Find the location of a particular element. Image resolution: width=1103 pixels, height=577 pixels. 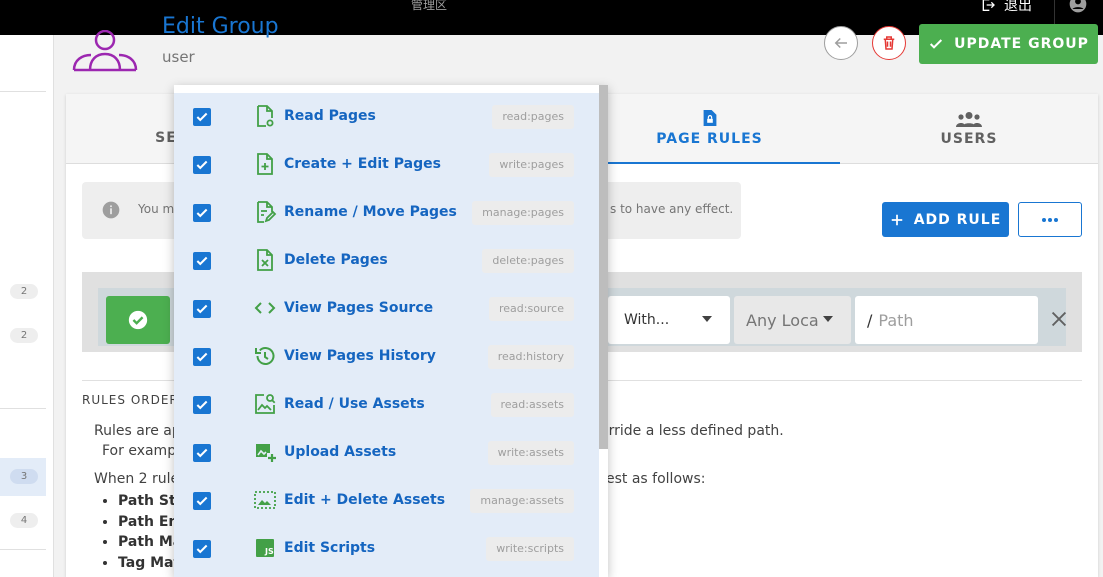

rule-locale-value: Any Loca is located at coordinates (782, 320).